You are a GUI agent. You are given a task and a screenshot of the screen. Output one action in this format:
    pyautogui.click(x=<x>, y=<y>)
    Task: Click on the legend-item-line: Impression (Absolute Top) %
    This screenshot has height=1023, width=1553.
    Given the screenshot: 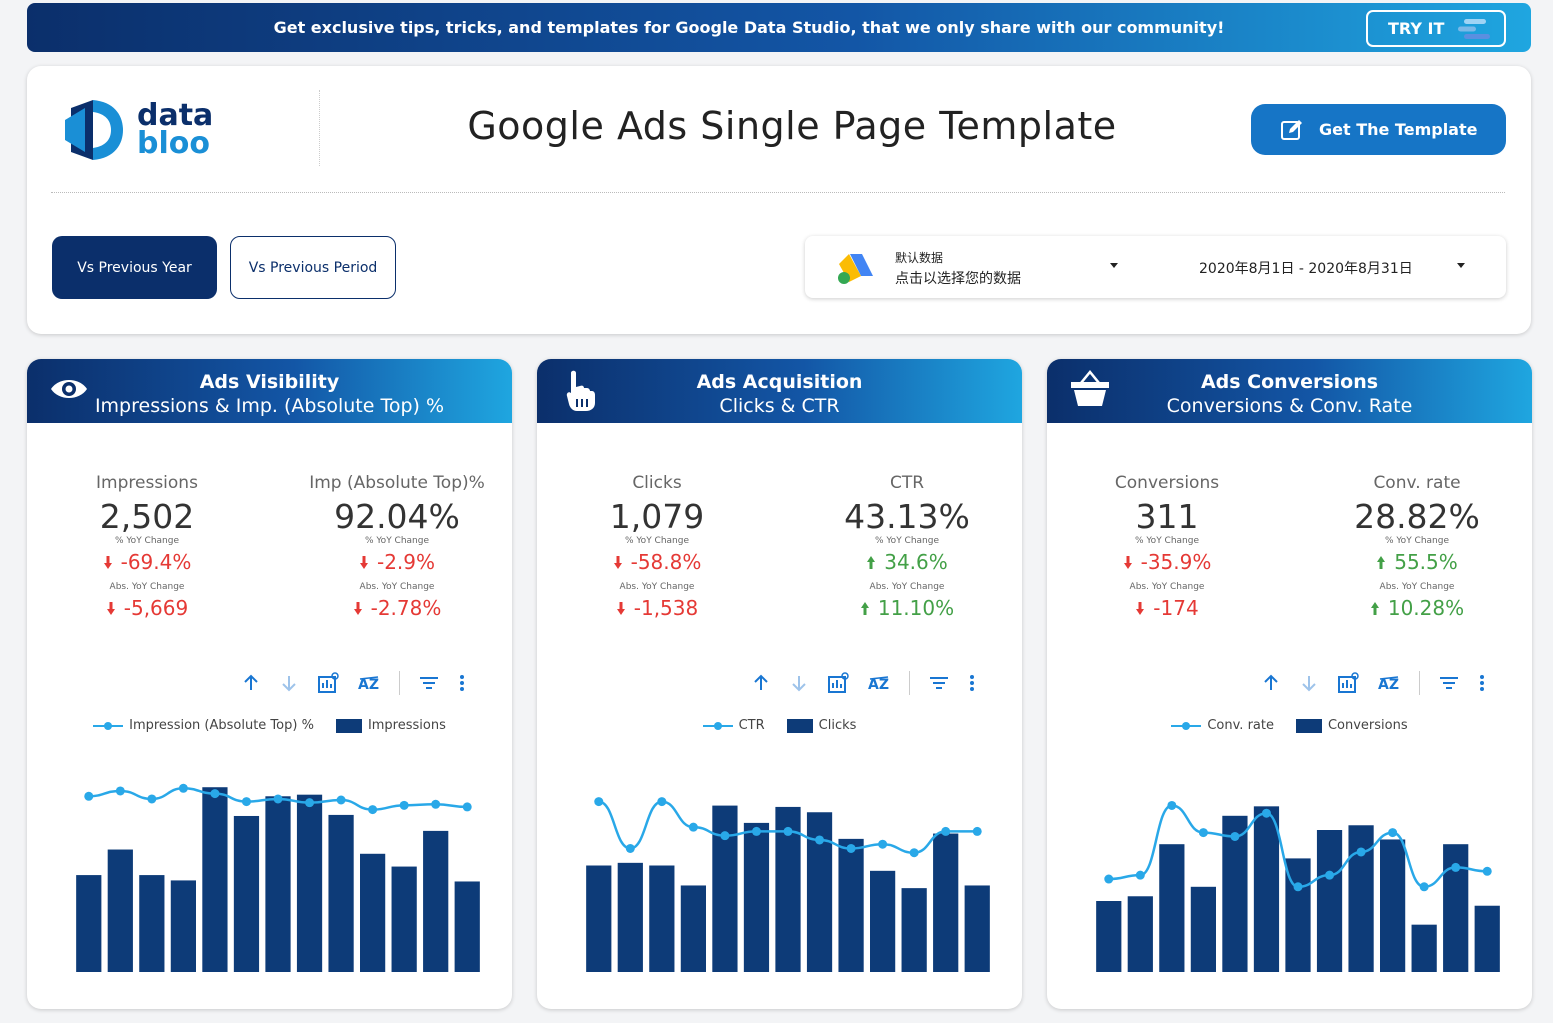 What is the action you would take?
    pyautogui.click(x=203, y=725)
    